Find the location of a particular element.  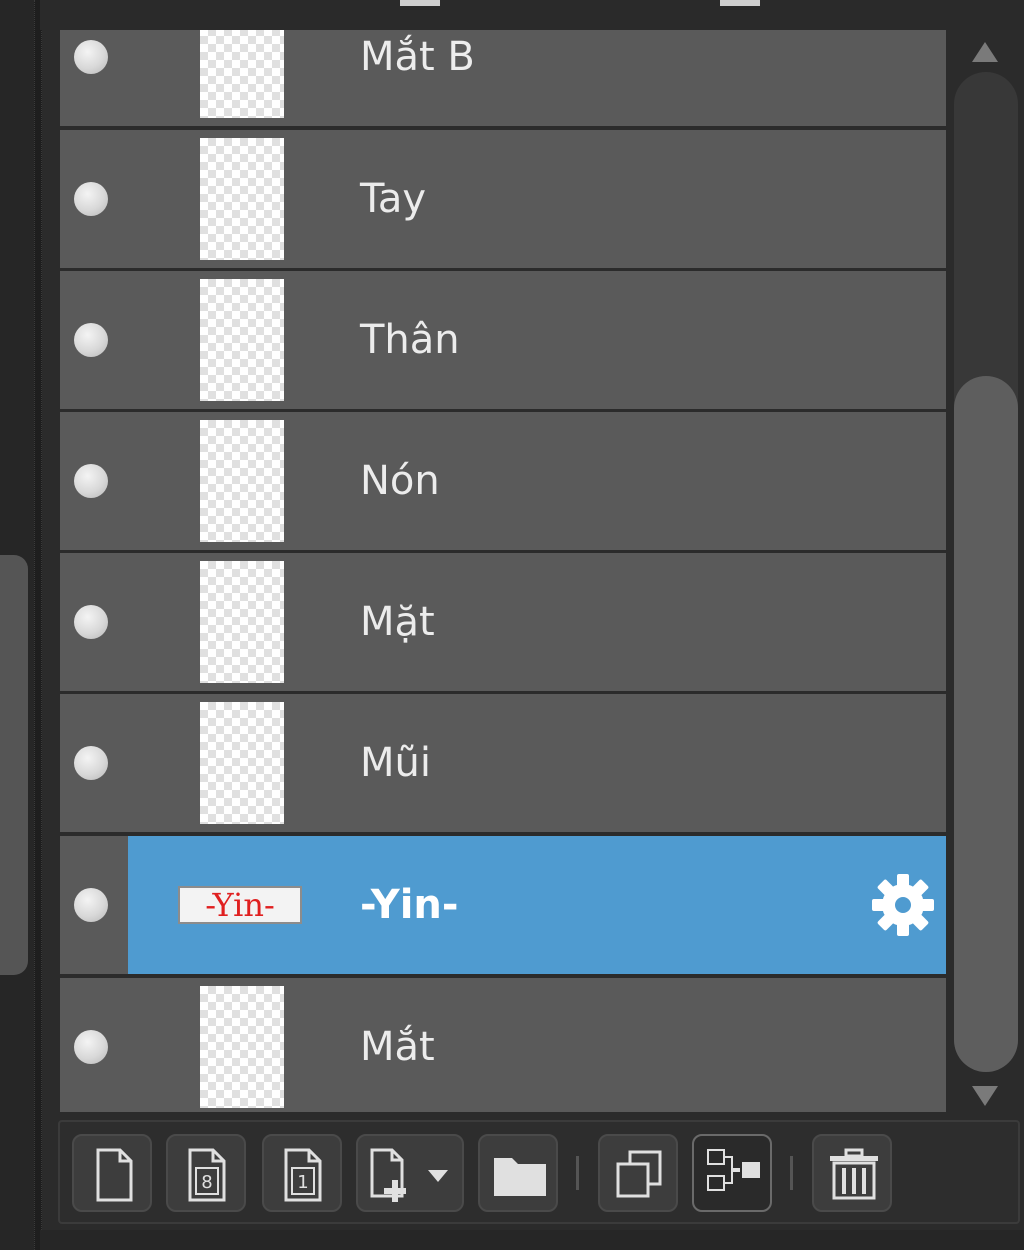

layer-name: -Yin- is located at coordinates (409, 905).